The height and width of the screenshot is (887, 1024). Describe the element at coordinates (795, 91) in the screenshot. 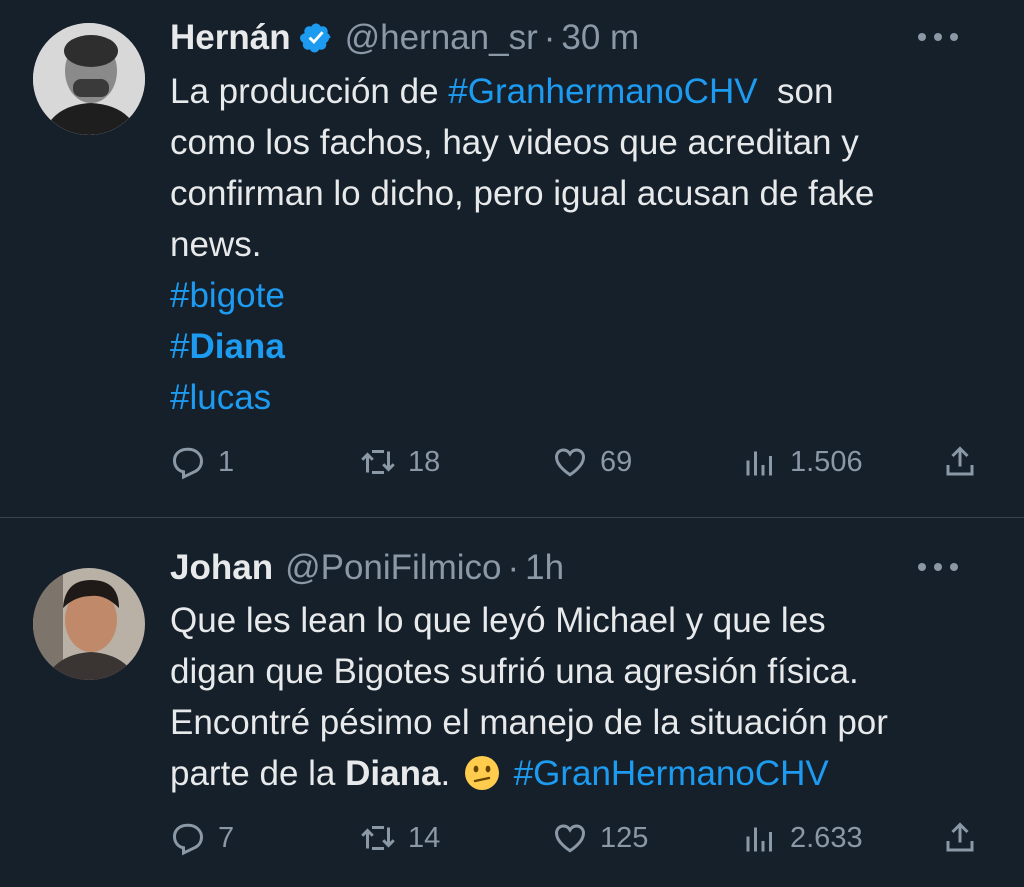

I see `text-segment: son` at that location.